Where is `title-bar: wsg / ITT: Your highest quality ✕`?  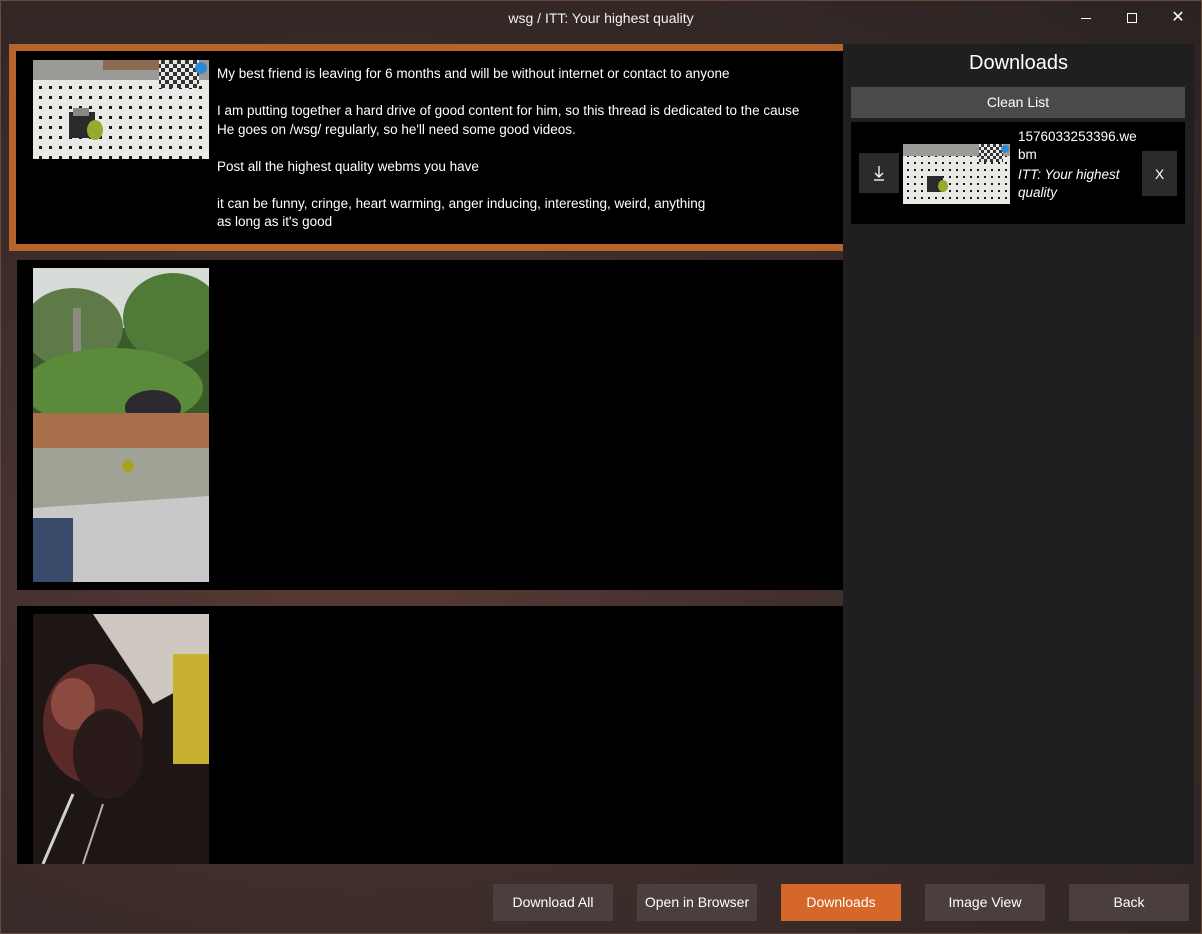
title-bar: wsg / ITT: Your highest quality ✕ is located at coordinates (601, 19).